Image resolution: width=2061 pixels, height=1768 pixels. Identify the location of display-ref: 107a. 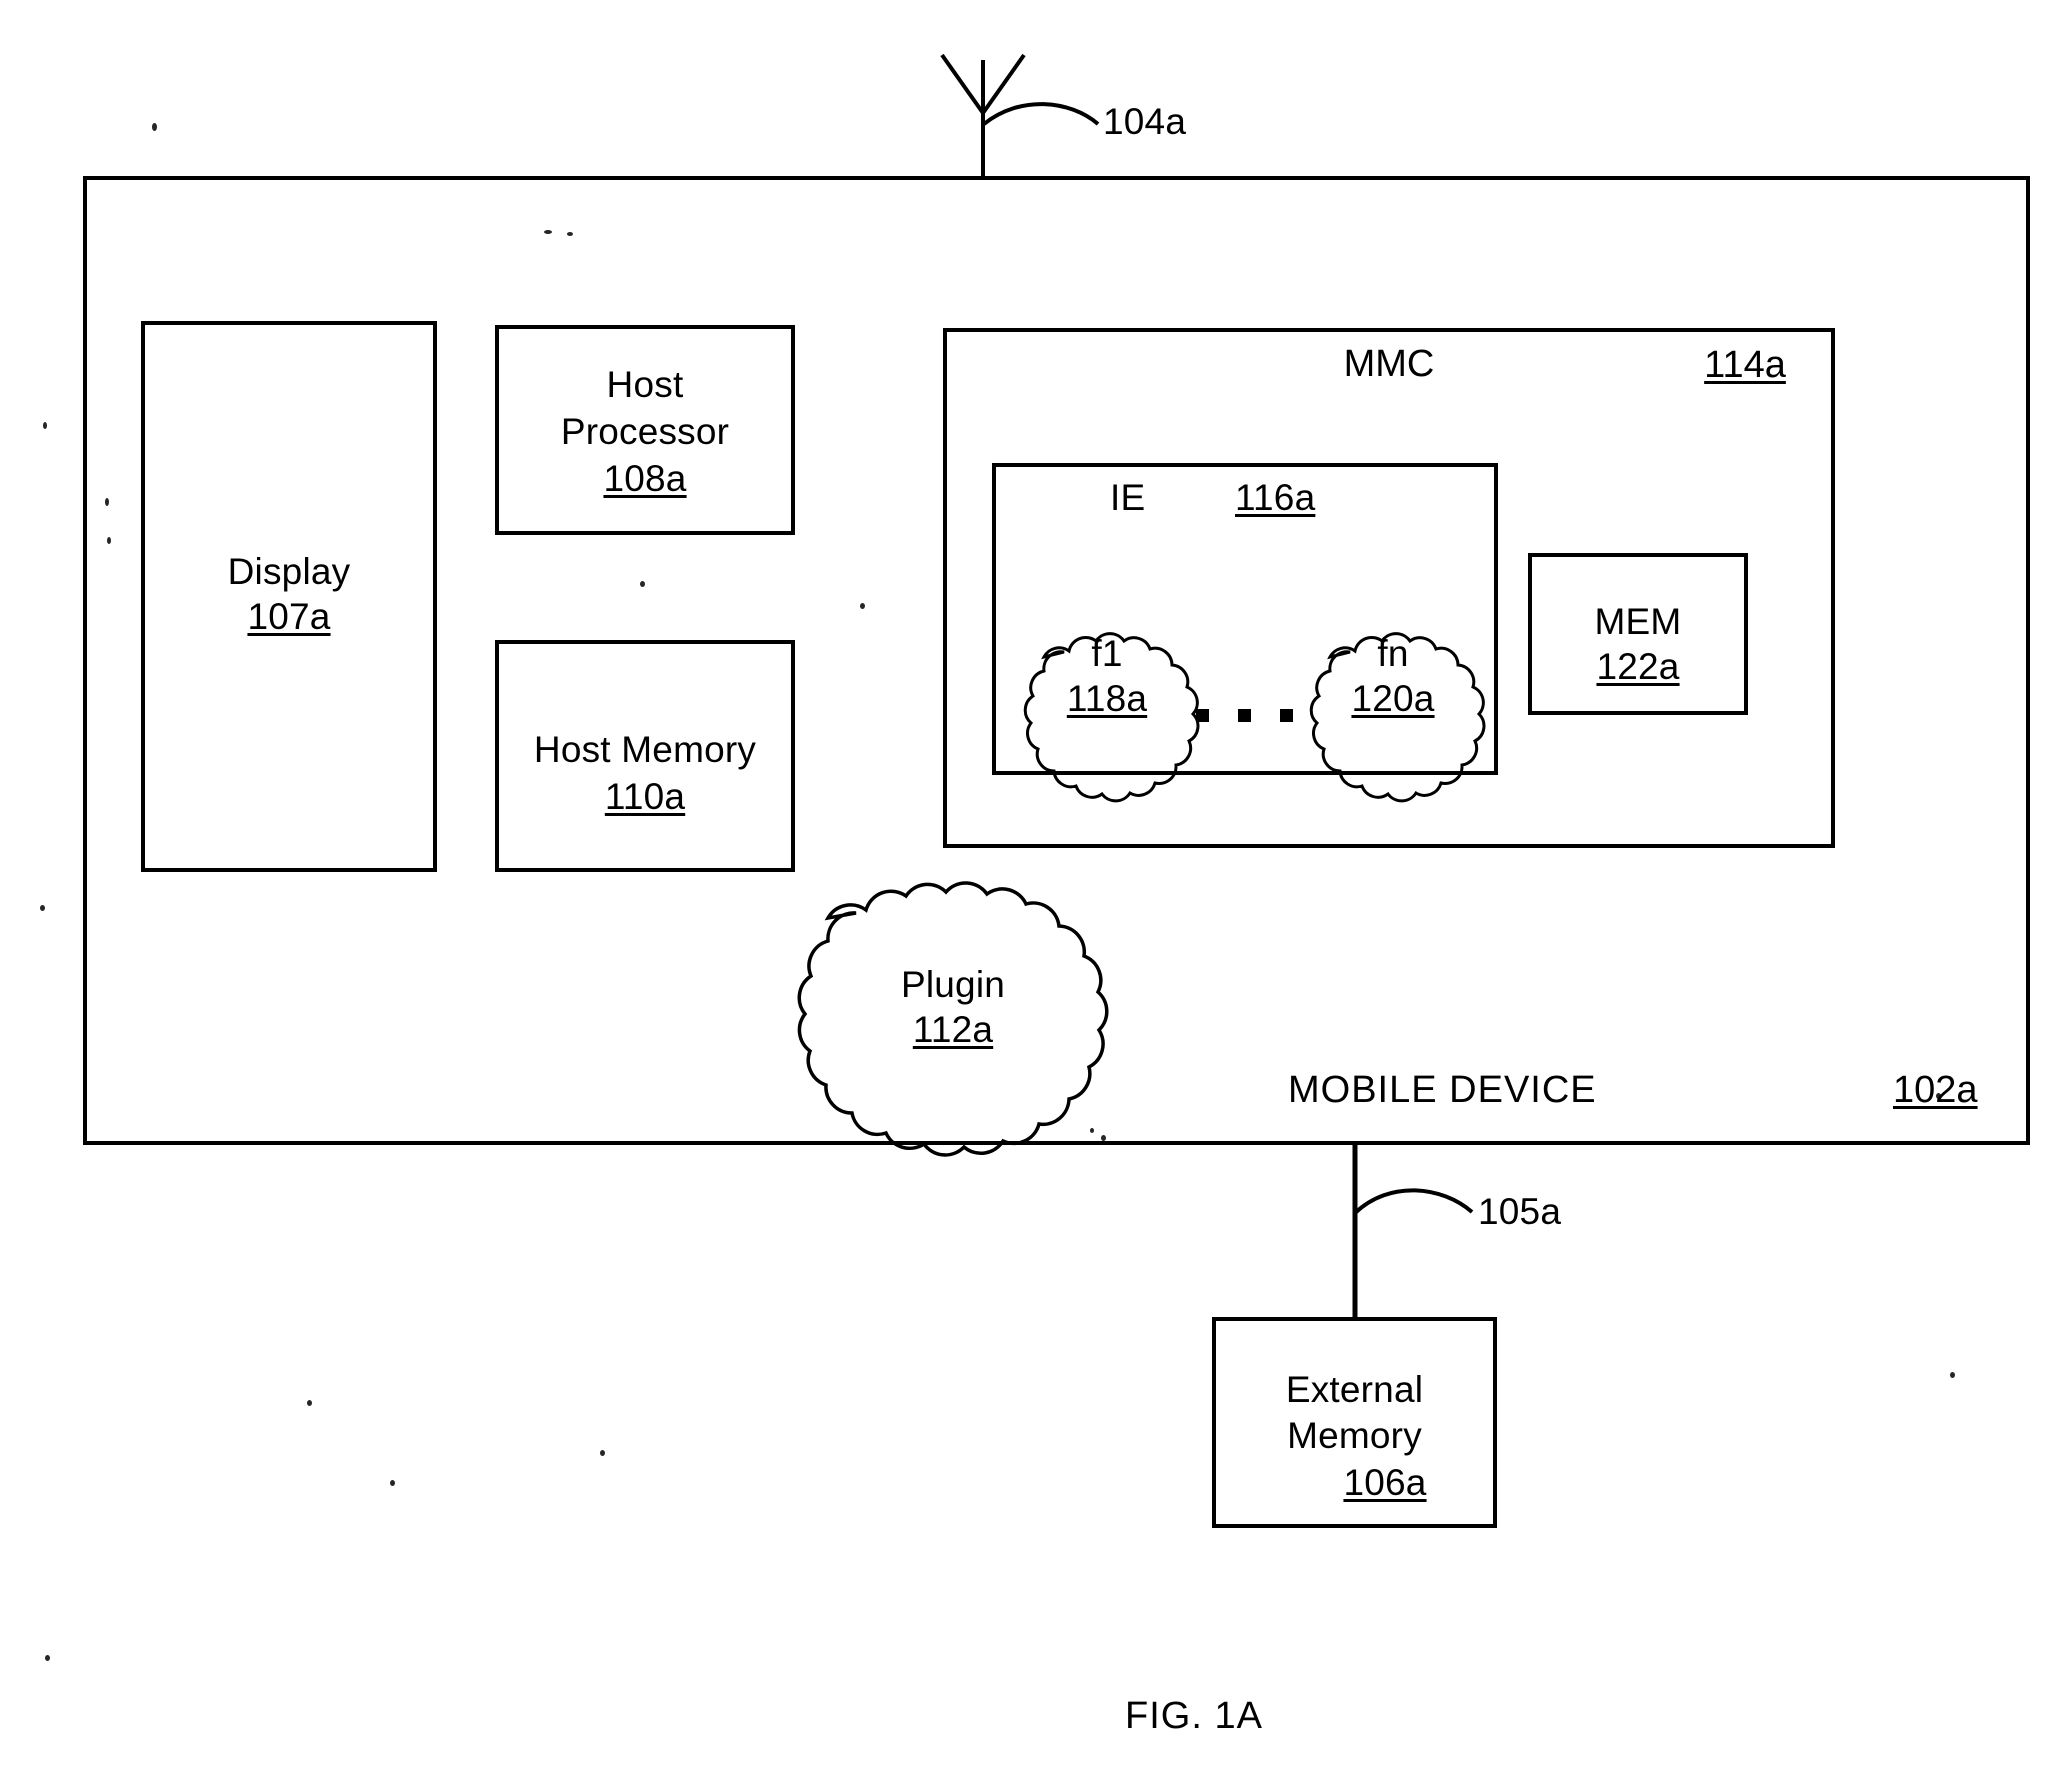
(289, 616).